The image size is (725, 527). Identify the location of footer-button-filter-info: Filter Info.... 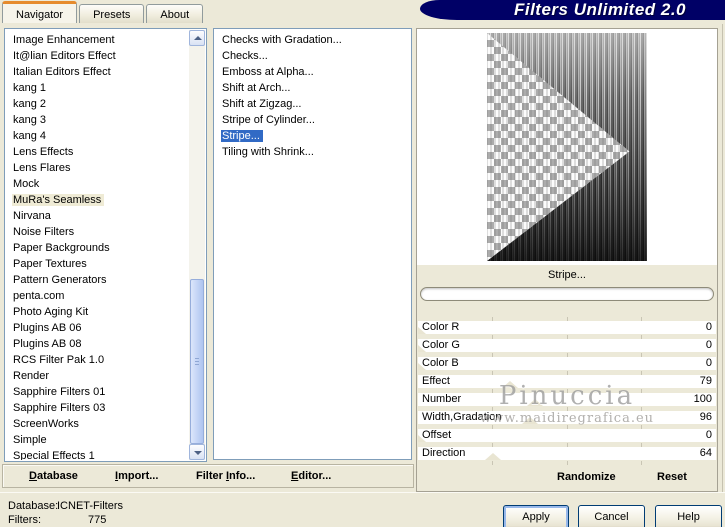
(225, 476).